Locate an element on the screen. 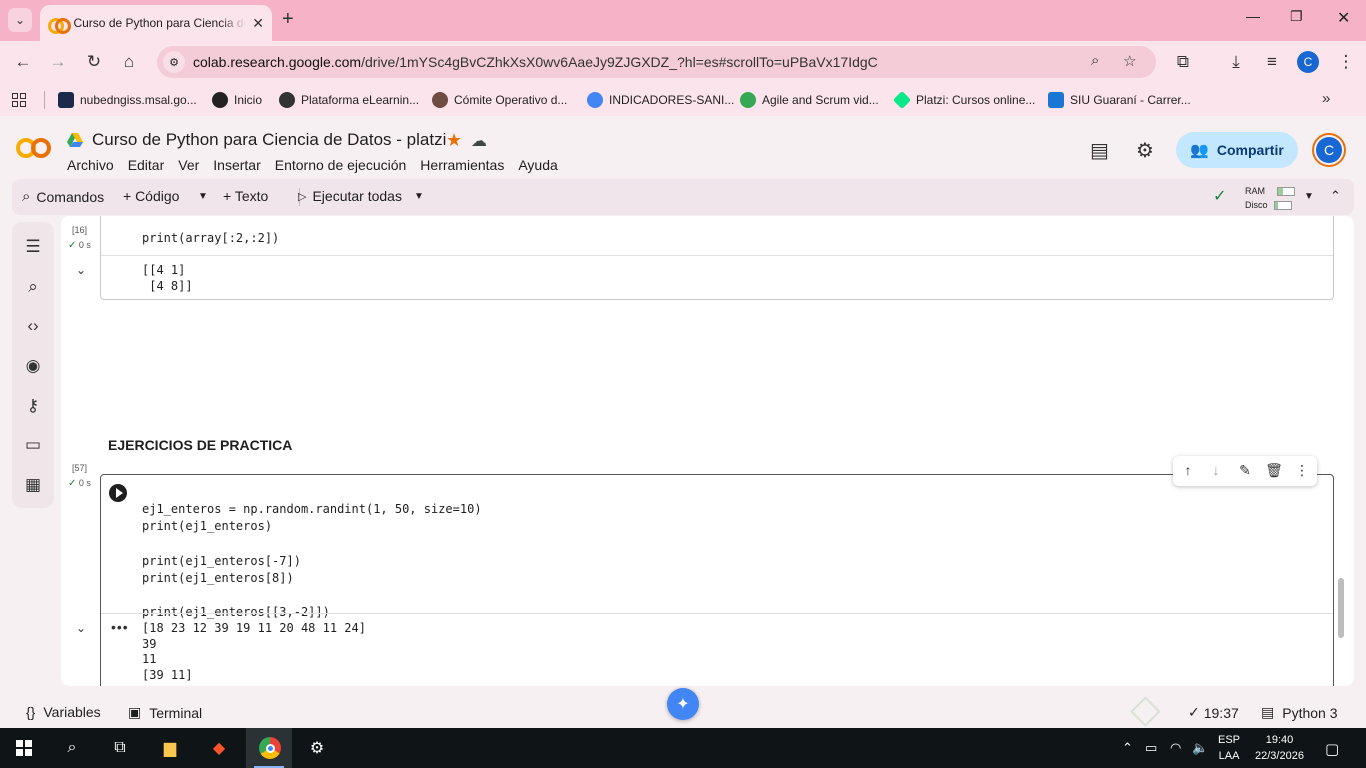 The image size is (1366, 768). notifications-icon: ▢ is located at coordinates (1332, 749).